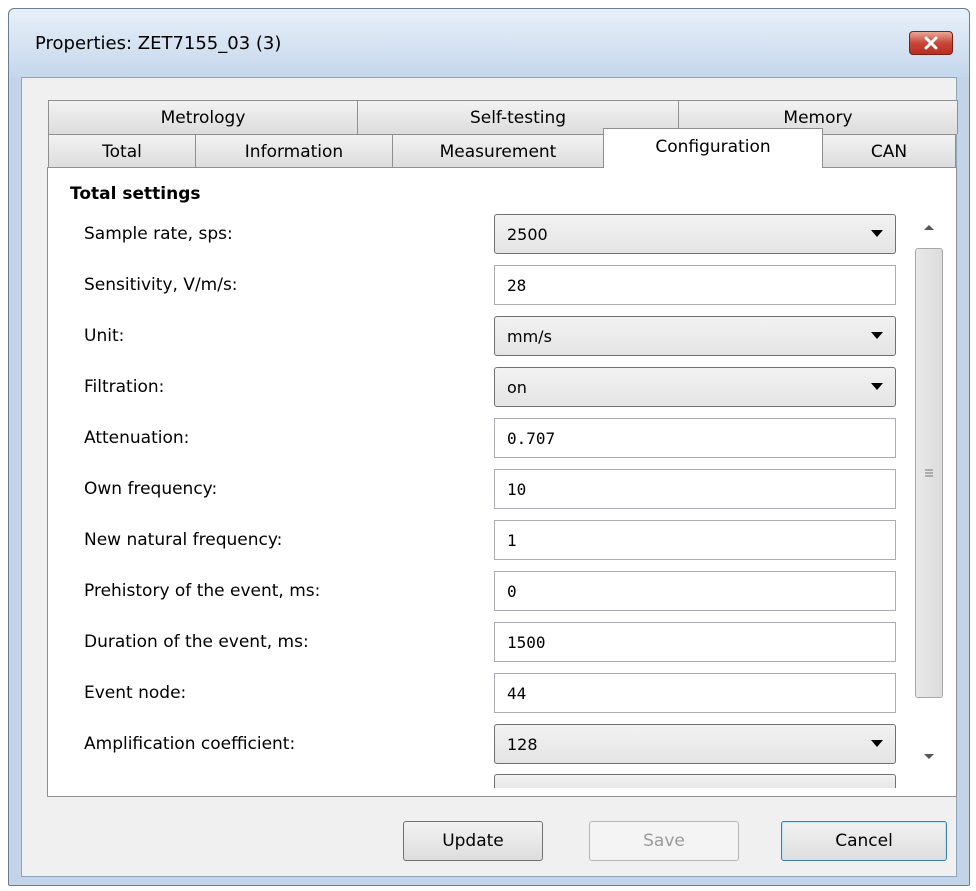  What do you see at coordinates (190, 744) in the screenshot?
I see `amplification-label: Amplification coefficient:` at bounding box center [190, 744].